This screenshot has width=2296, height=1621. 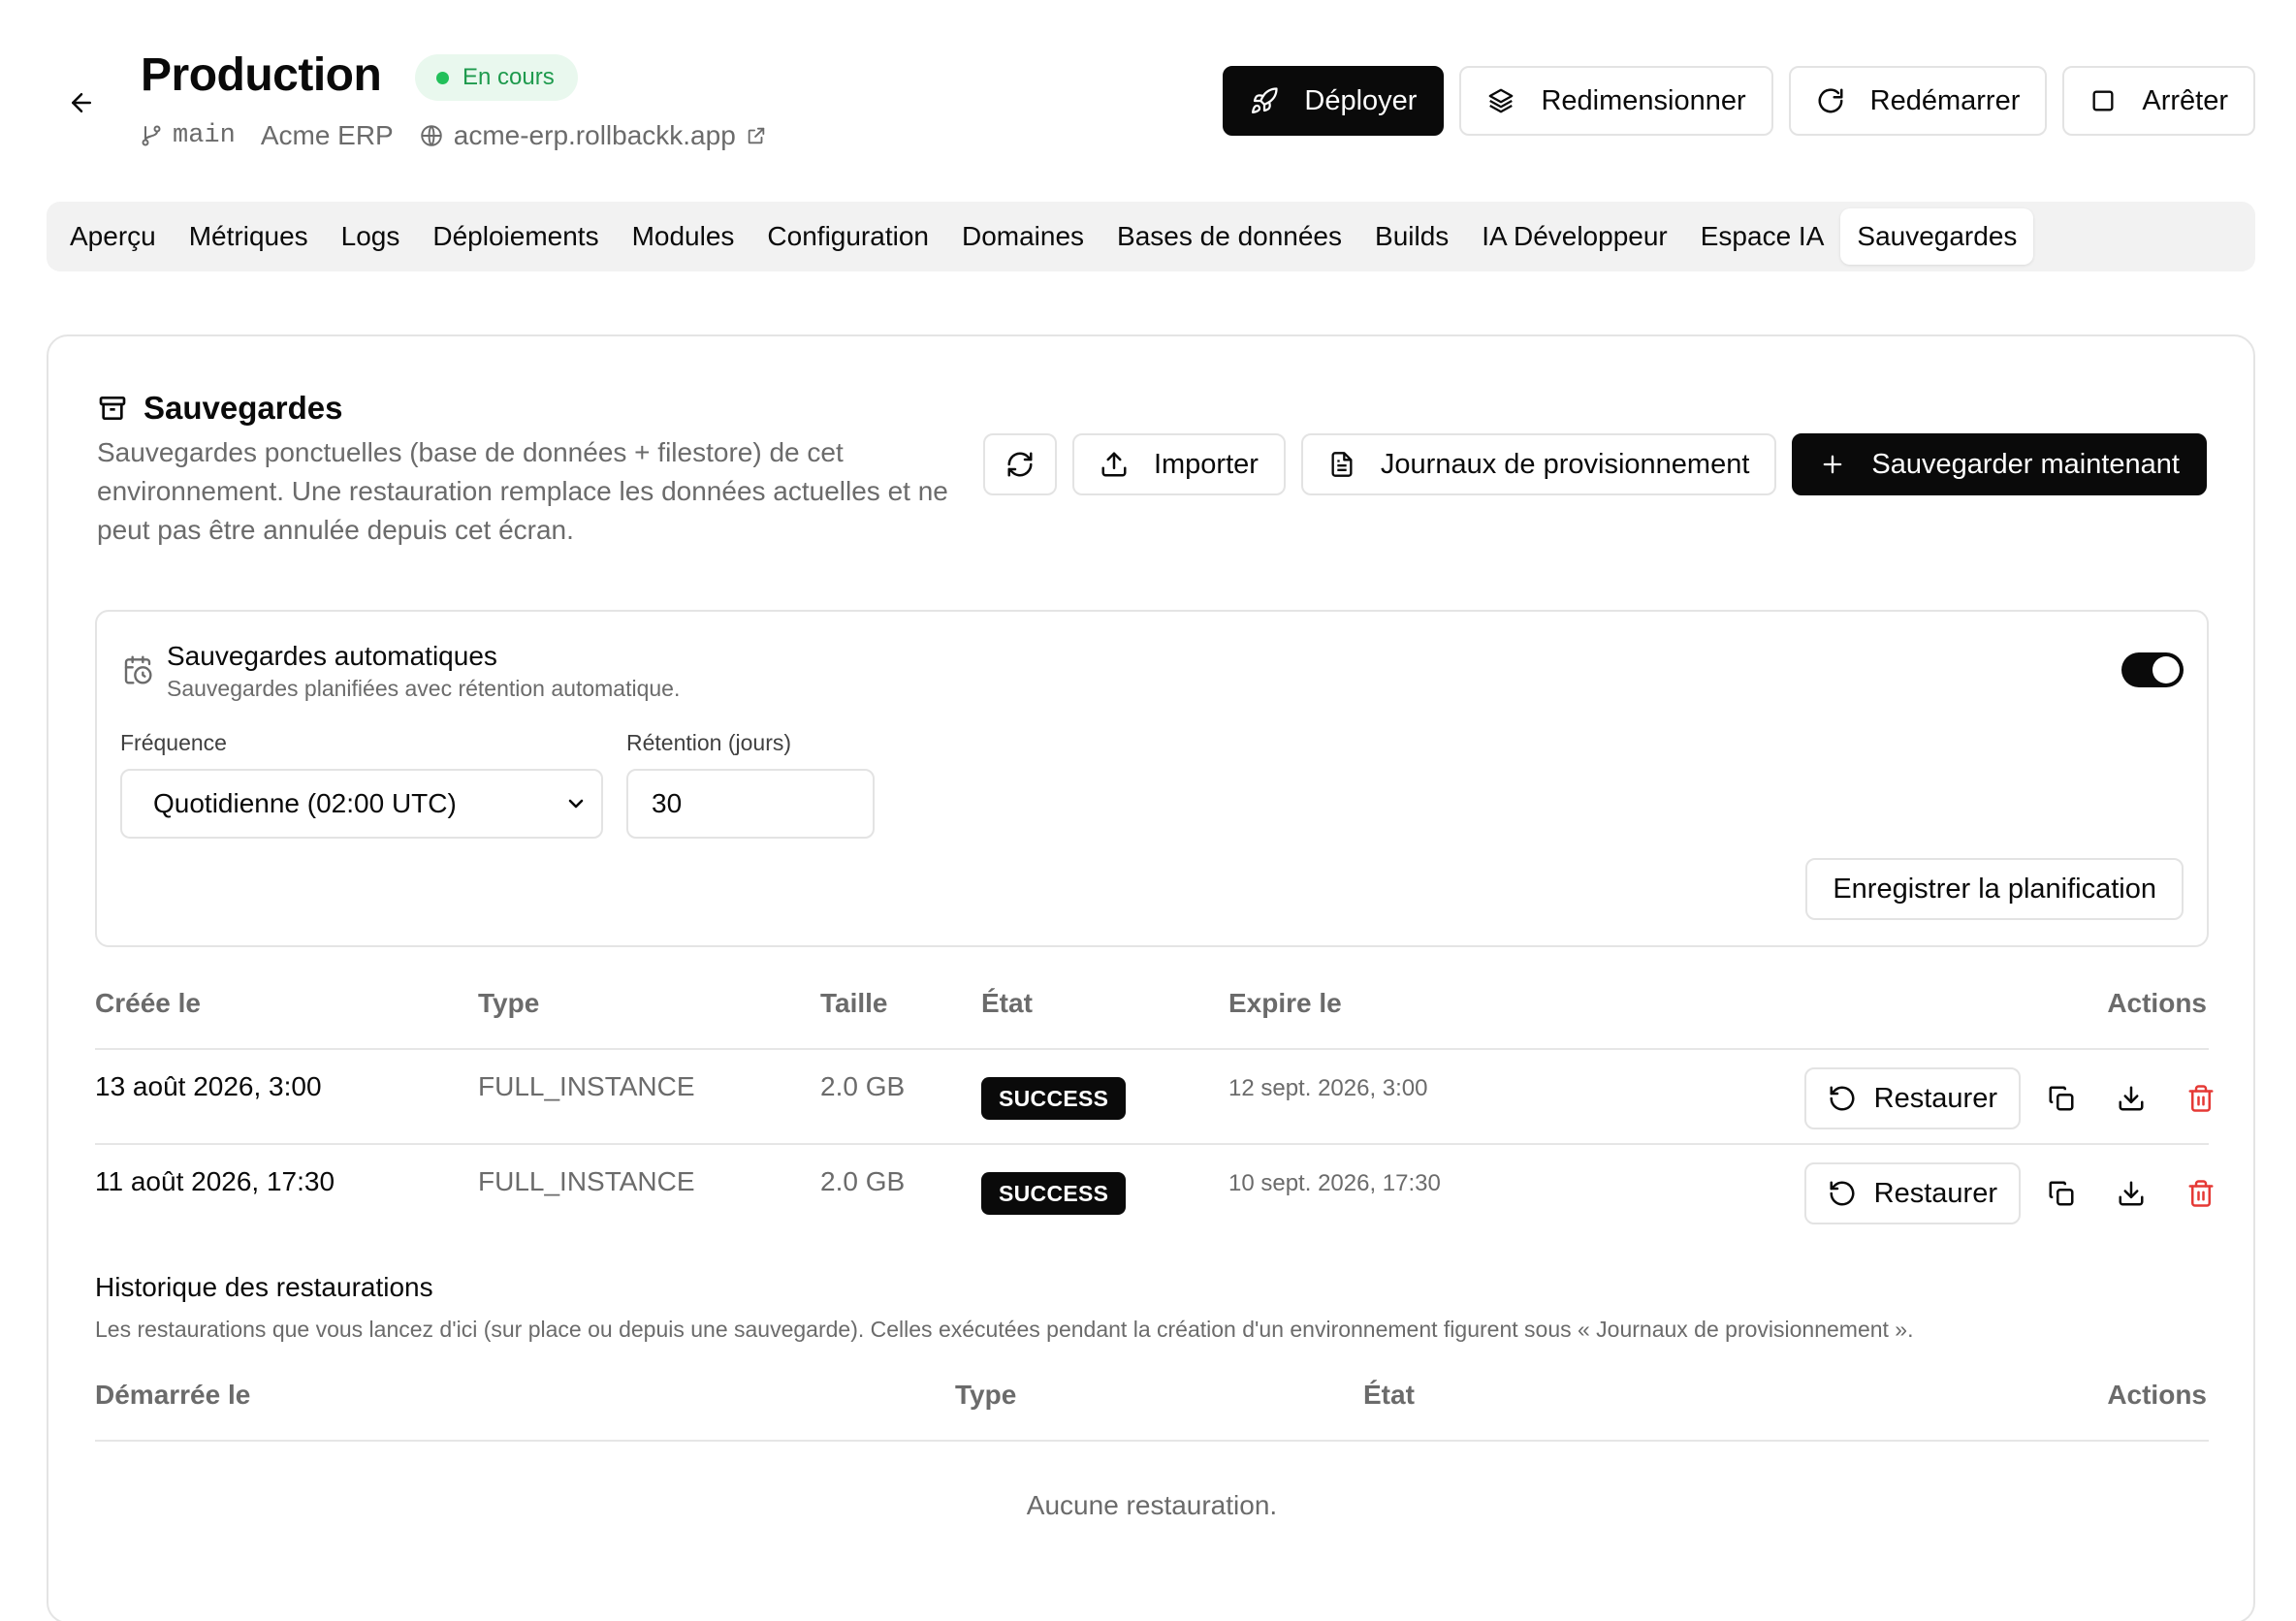 What do you see at coordinates (1285, 1003) in the screenshot?
I see `col-expires: Expire le` at bounding box center [1285, 1003].